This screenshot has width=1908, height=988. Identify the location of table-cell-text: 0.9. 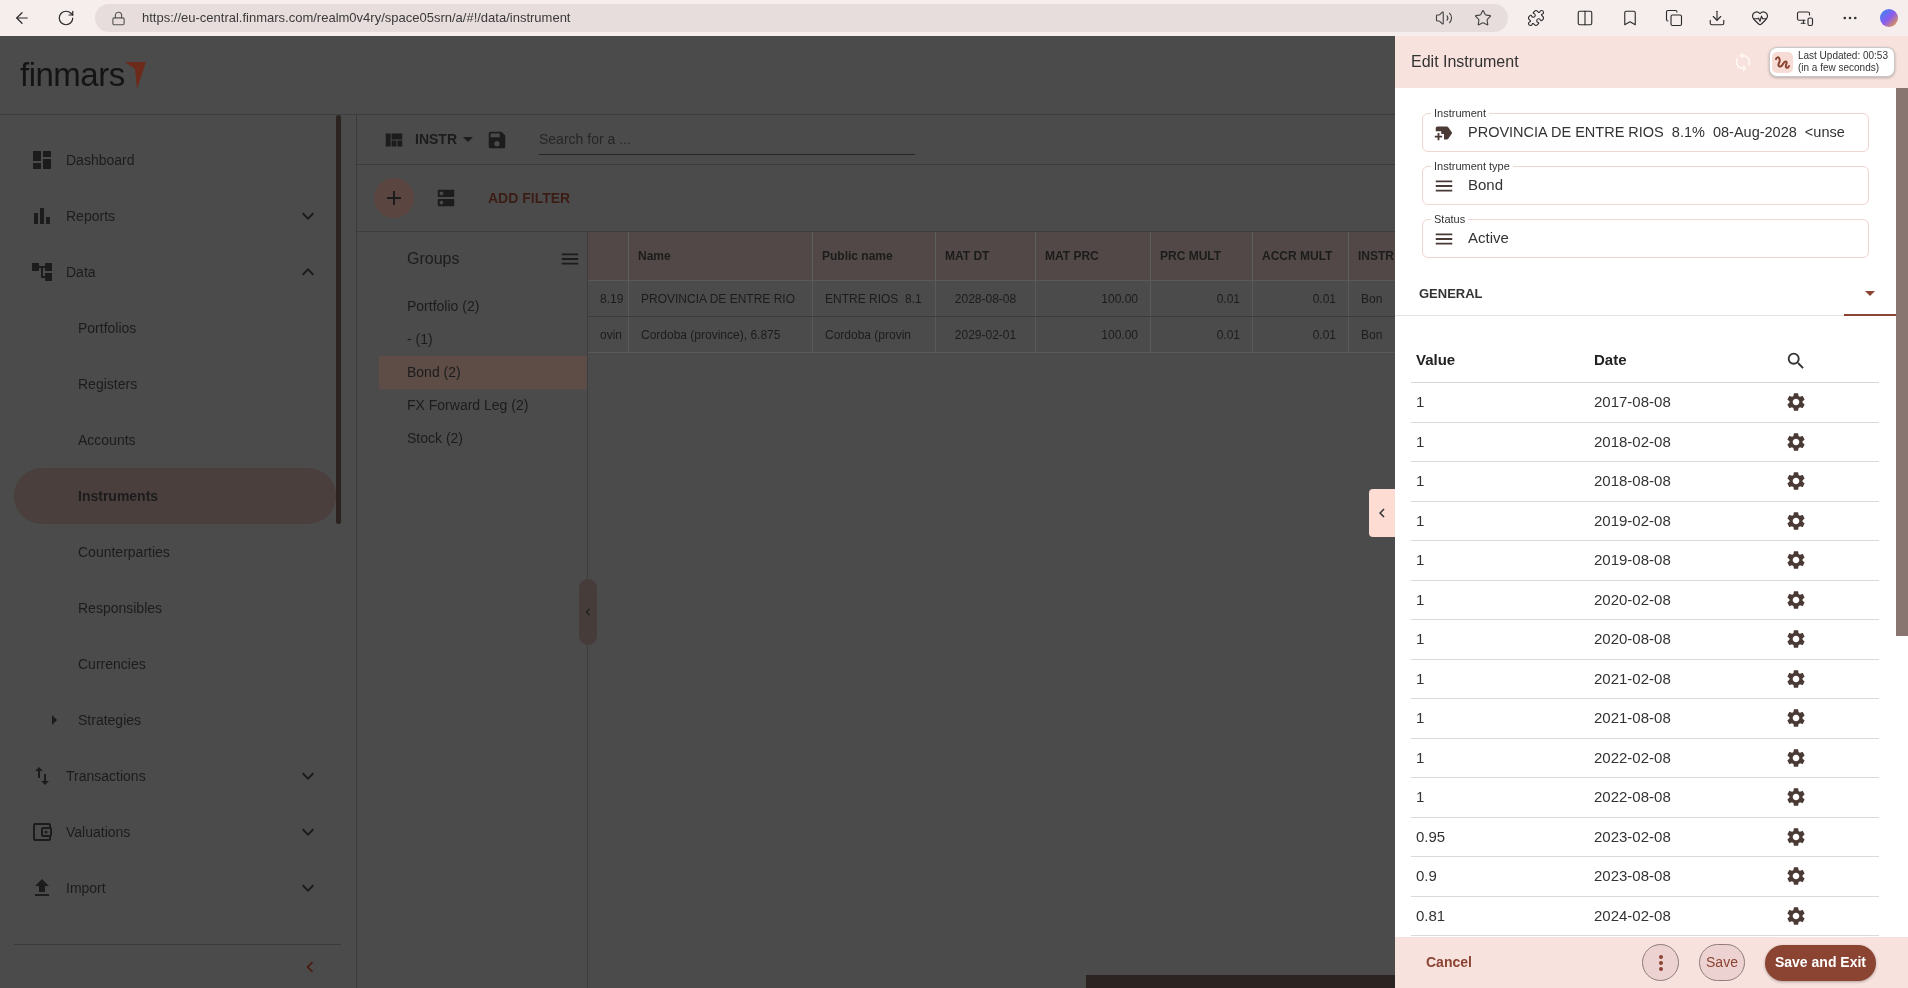
(1426, 876).